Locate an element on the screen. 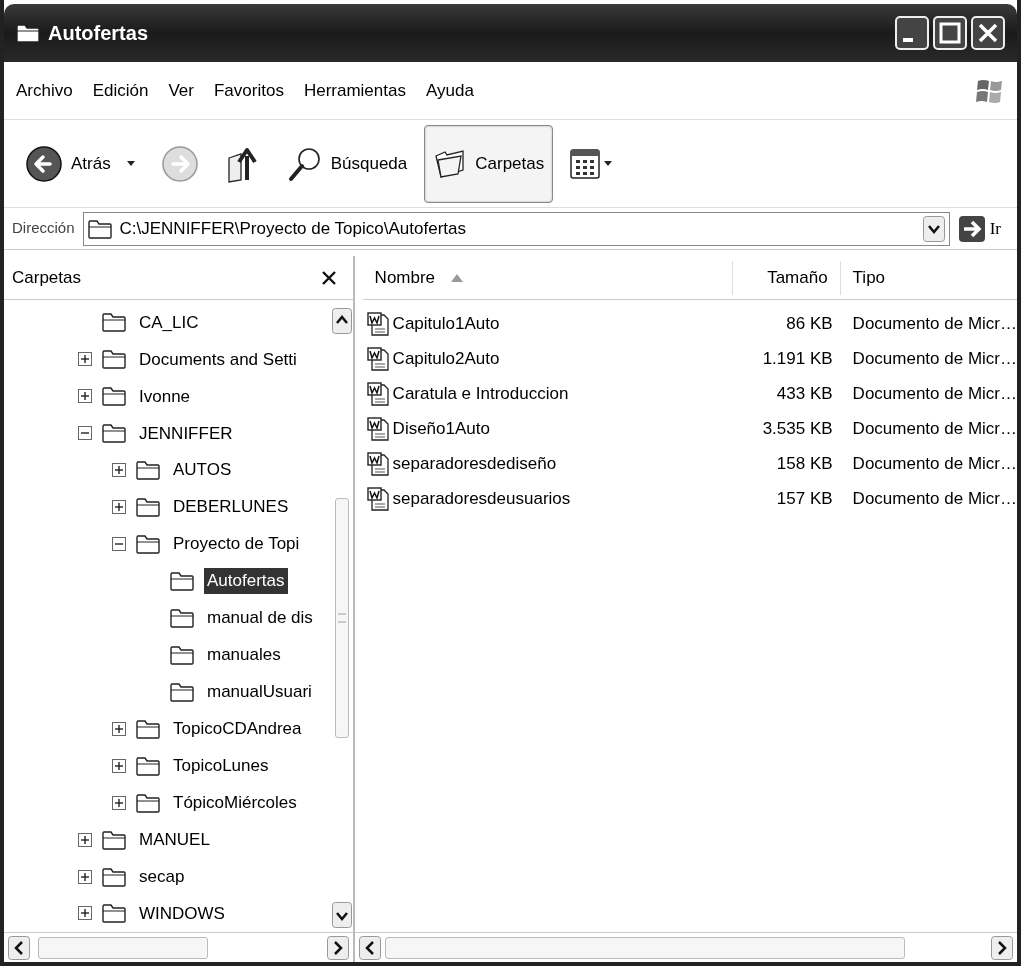  tree-item: TopicoLunes is located at coordinates (221, 765).